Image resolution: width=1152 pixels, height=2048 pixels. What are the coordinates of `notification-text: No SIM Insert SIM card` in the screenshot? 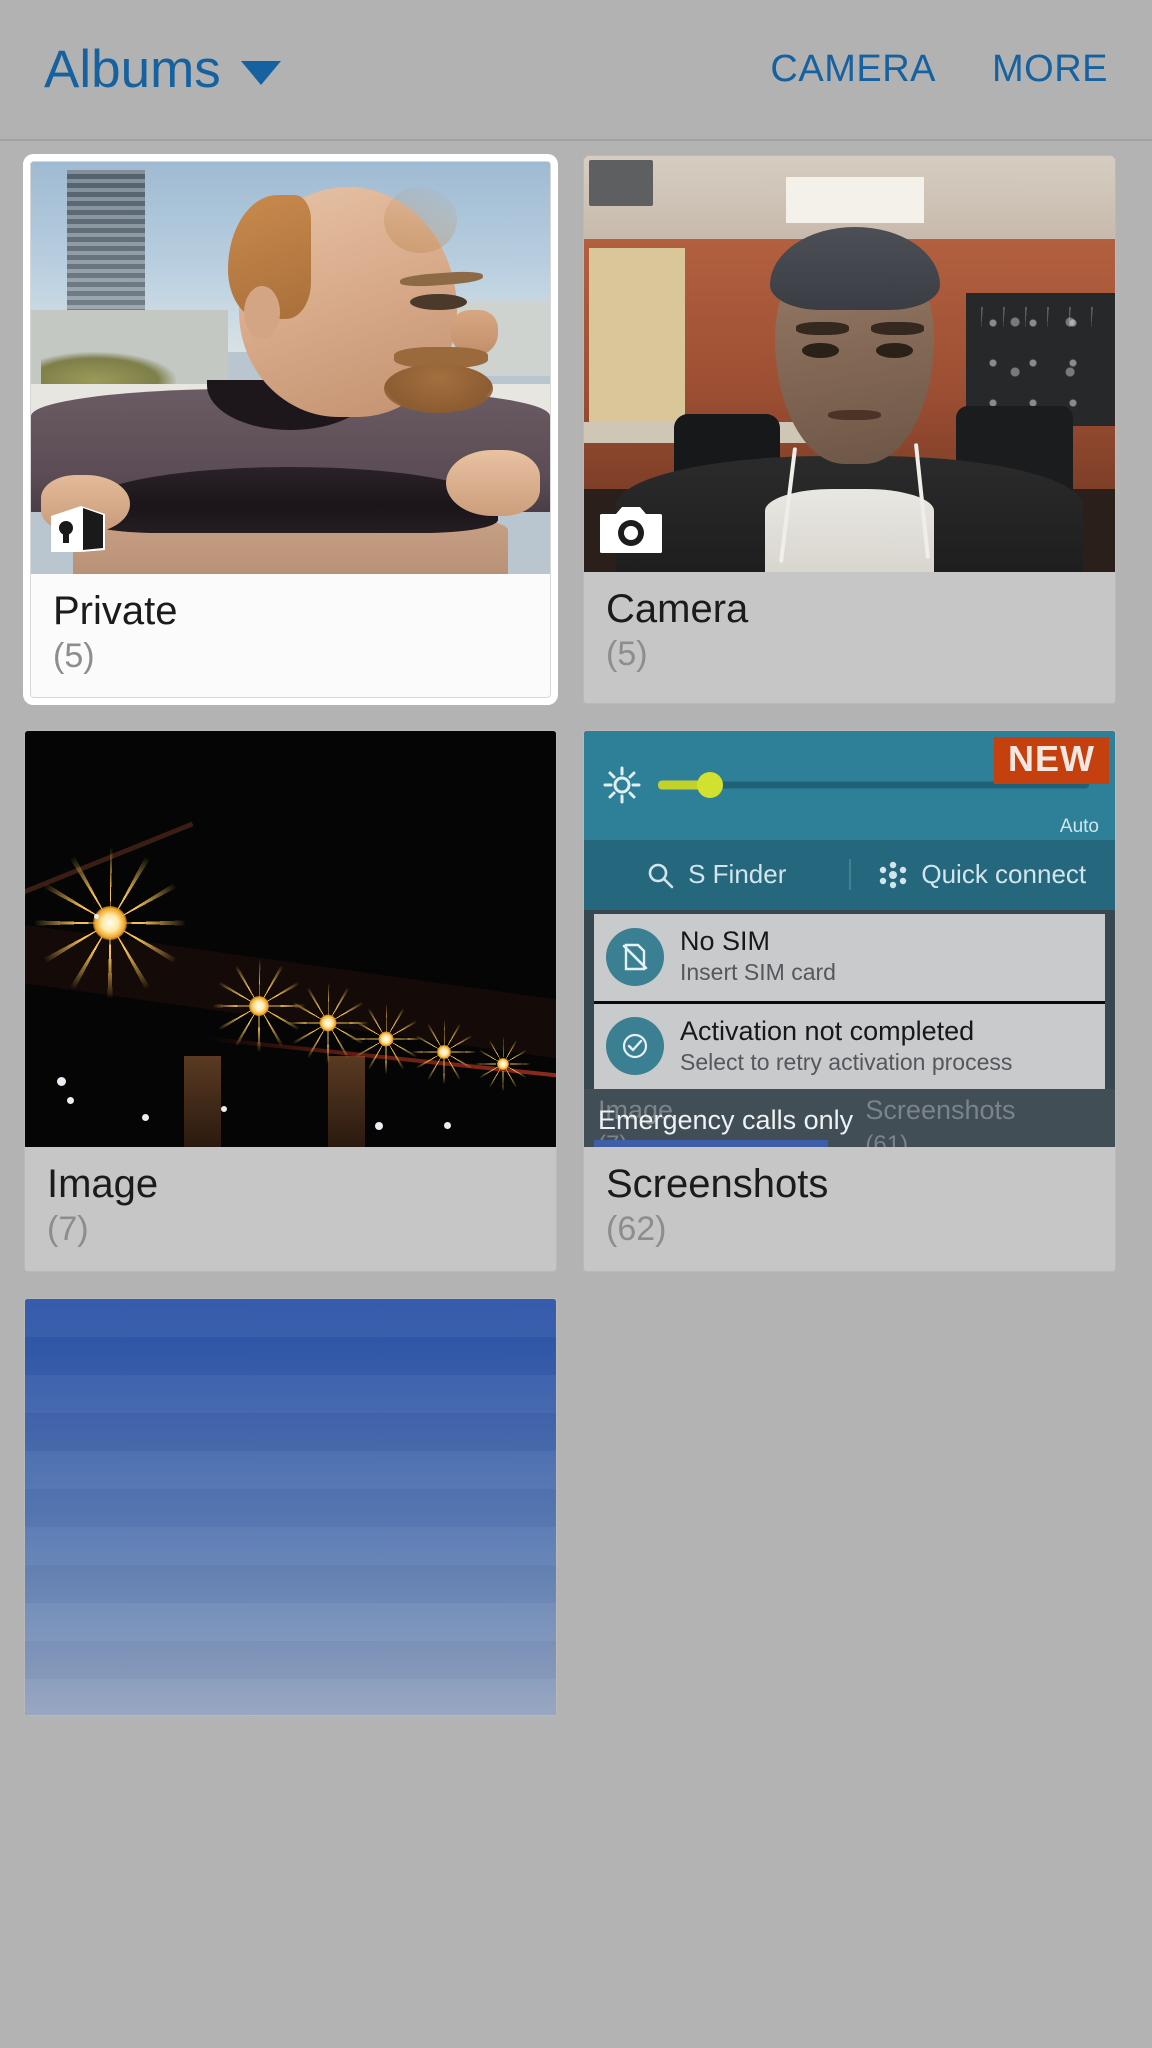 It's located at (758, 956).